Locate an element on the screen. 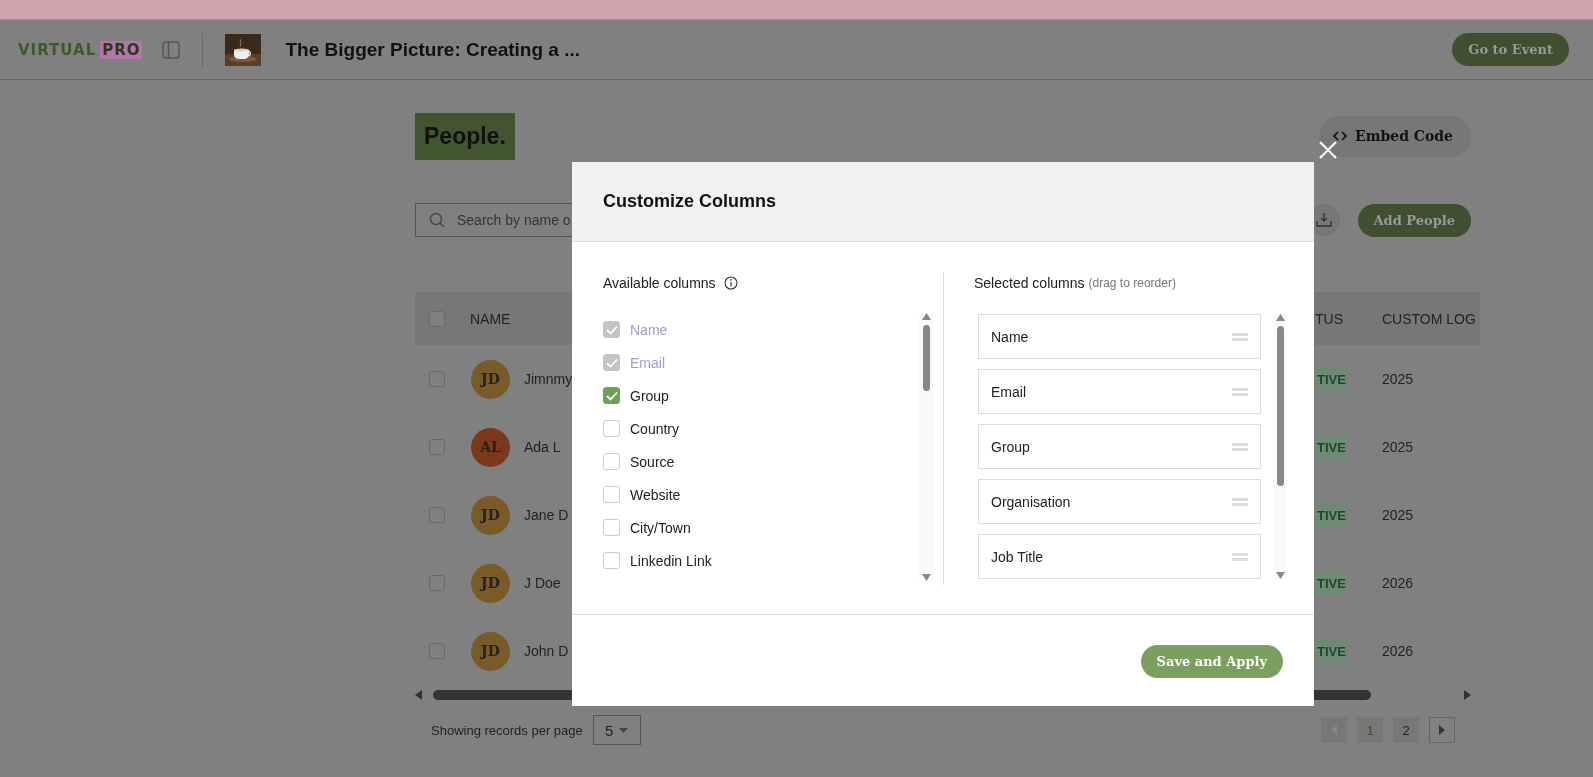  selected-column-card: Name is located at coordinates (1119, 336).